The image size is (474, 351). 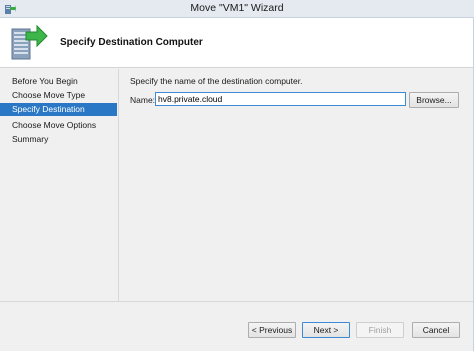 I want to click on destination-name-input, so click(x=280, y=99).